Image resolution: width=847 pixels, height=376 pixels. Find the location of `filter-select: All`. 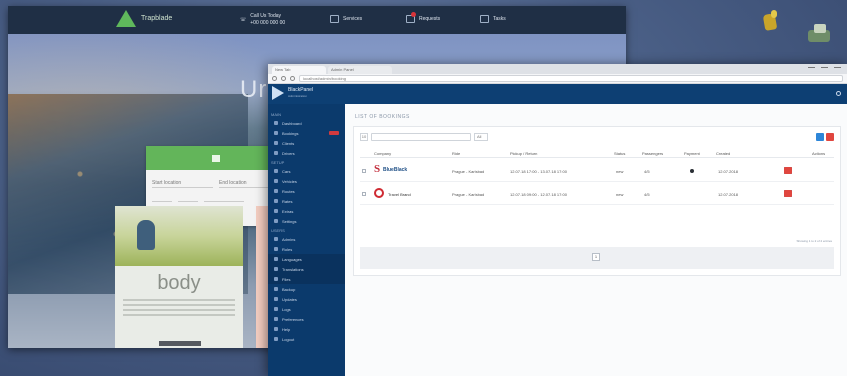

filter-select: All is located at coordinates (481, 137).